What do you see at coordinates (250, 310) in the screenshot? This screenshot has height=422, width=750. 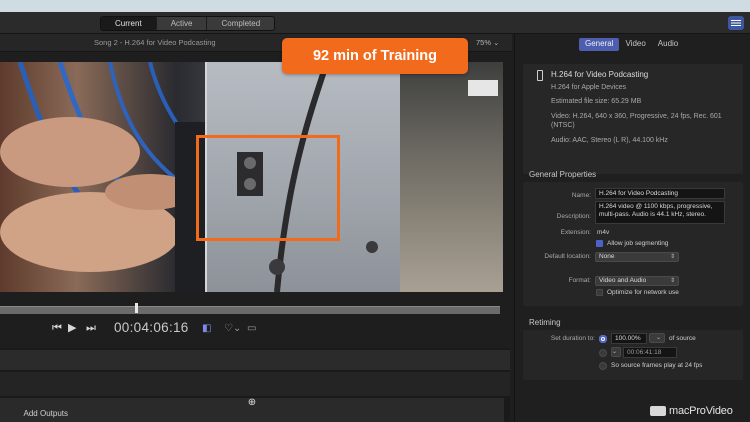 I see `timeline-scrubber` at bounding box center [250, 310].